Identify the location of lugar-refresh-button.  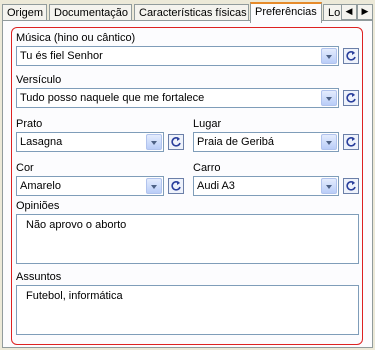
(351, 142).